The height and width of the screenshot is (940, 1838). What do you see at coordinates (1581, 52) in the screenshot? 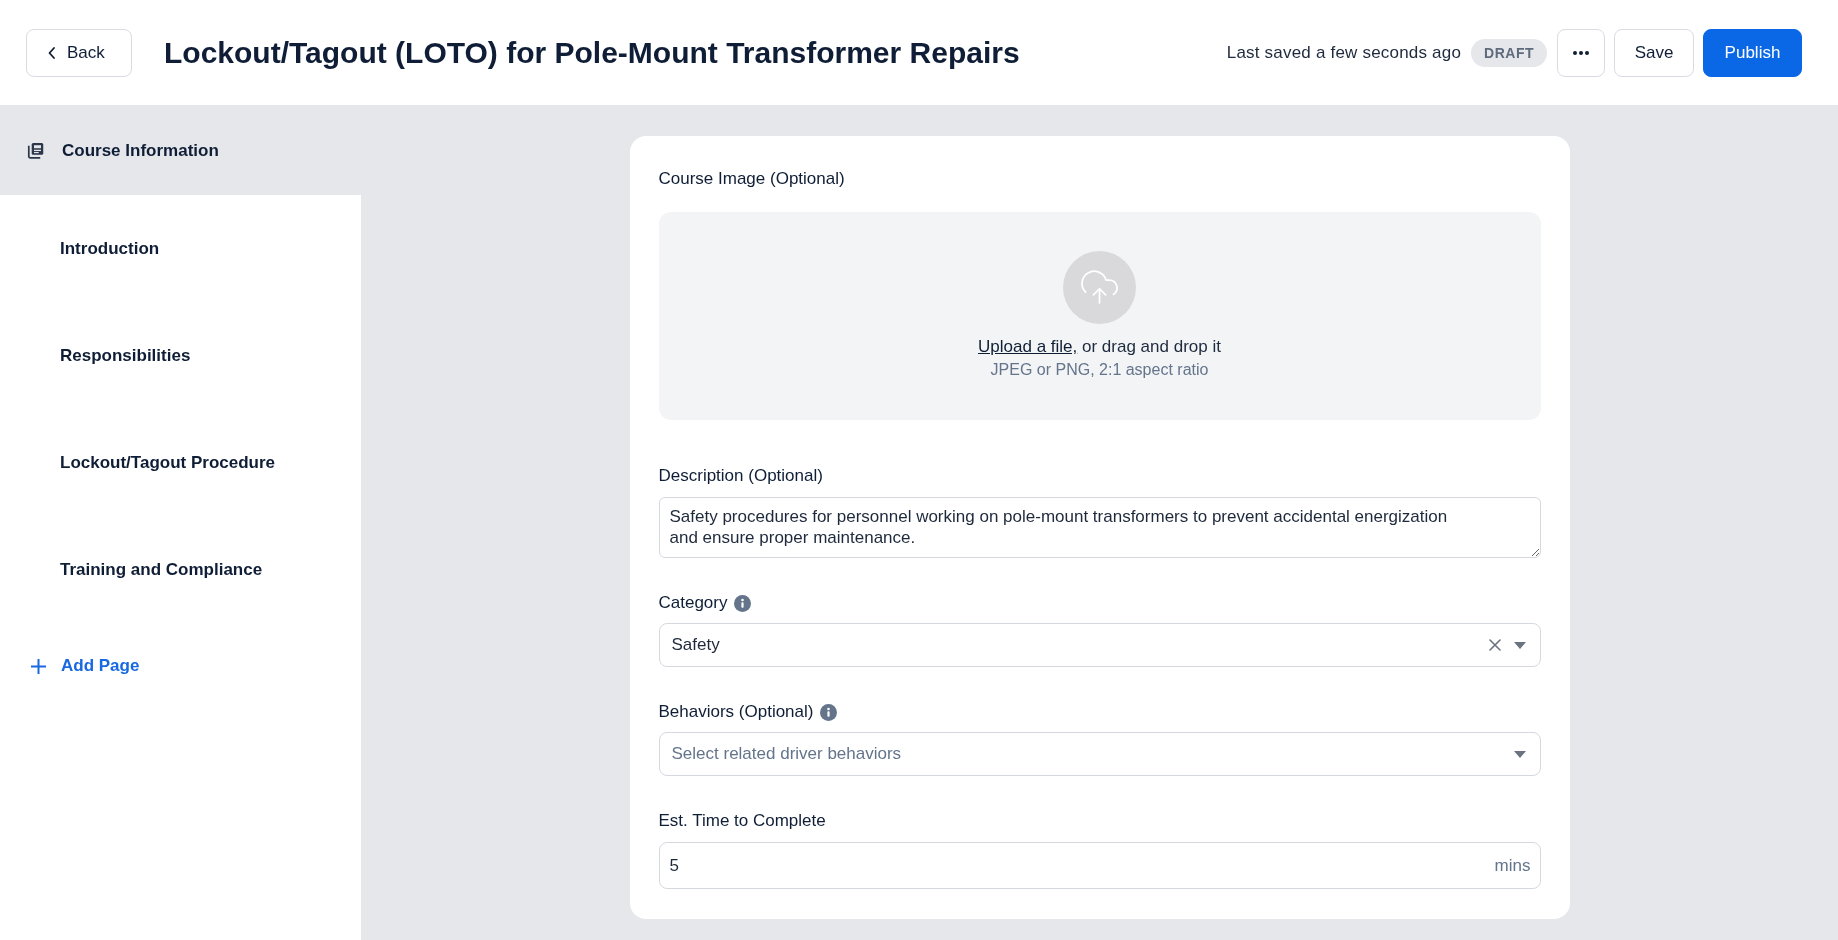
I see `more-icon` at bounding box center [1581, 52].